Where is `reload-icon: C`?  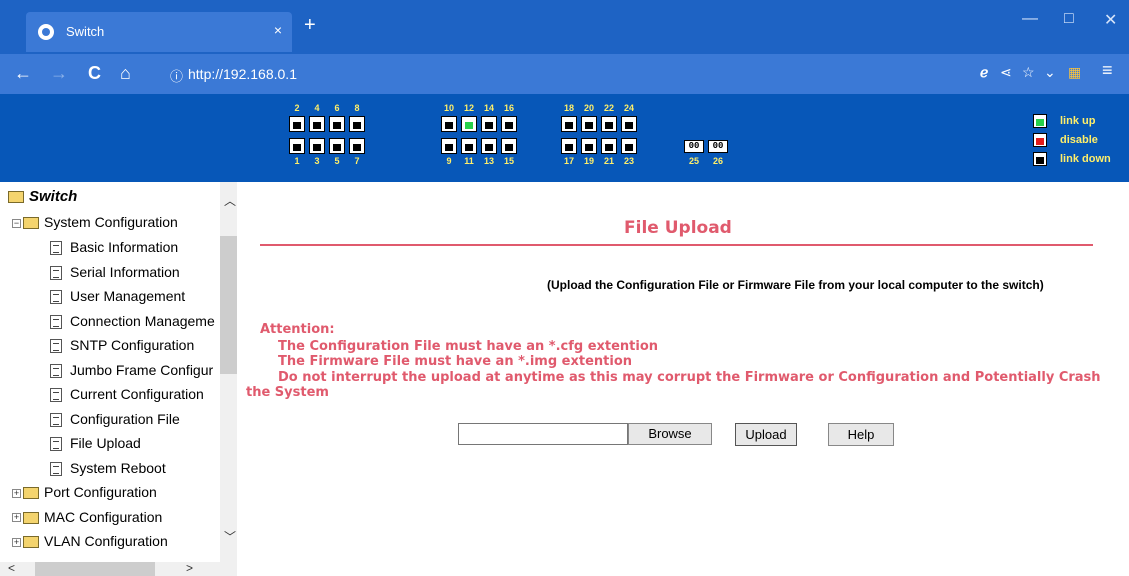
reload-icon: C is located at coordinates (94, 73).